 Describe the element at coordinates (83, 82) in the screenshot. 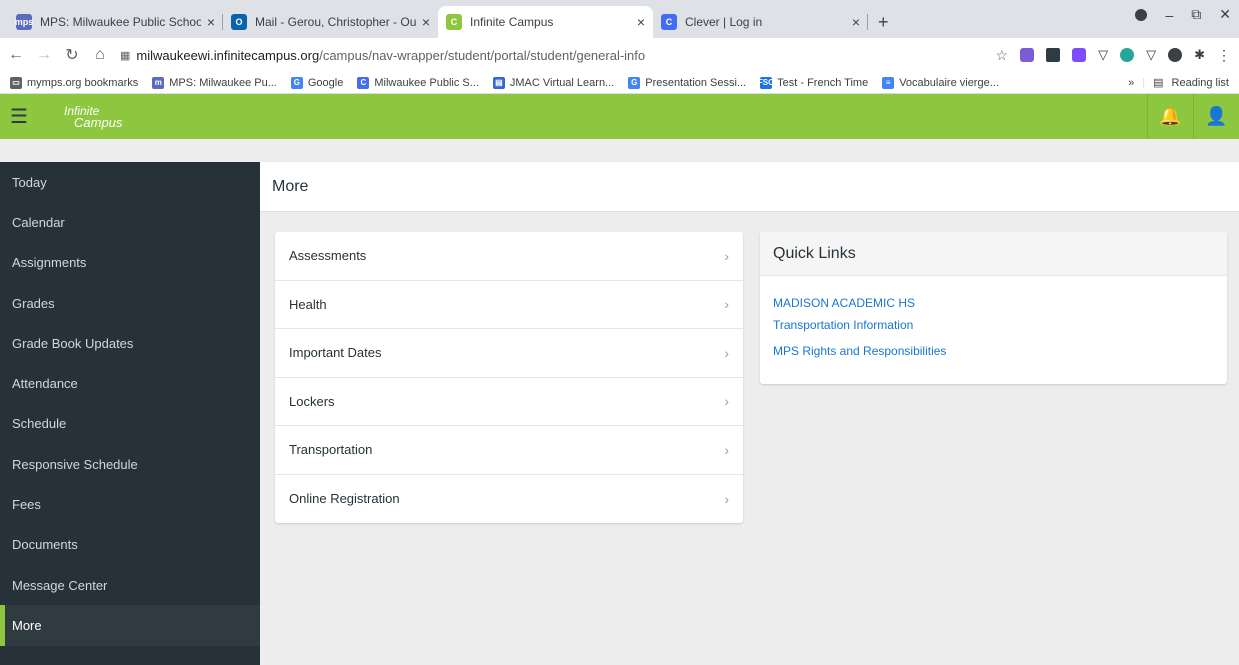

I see `bookmark-label: mymps.org bookmarks` at that location.